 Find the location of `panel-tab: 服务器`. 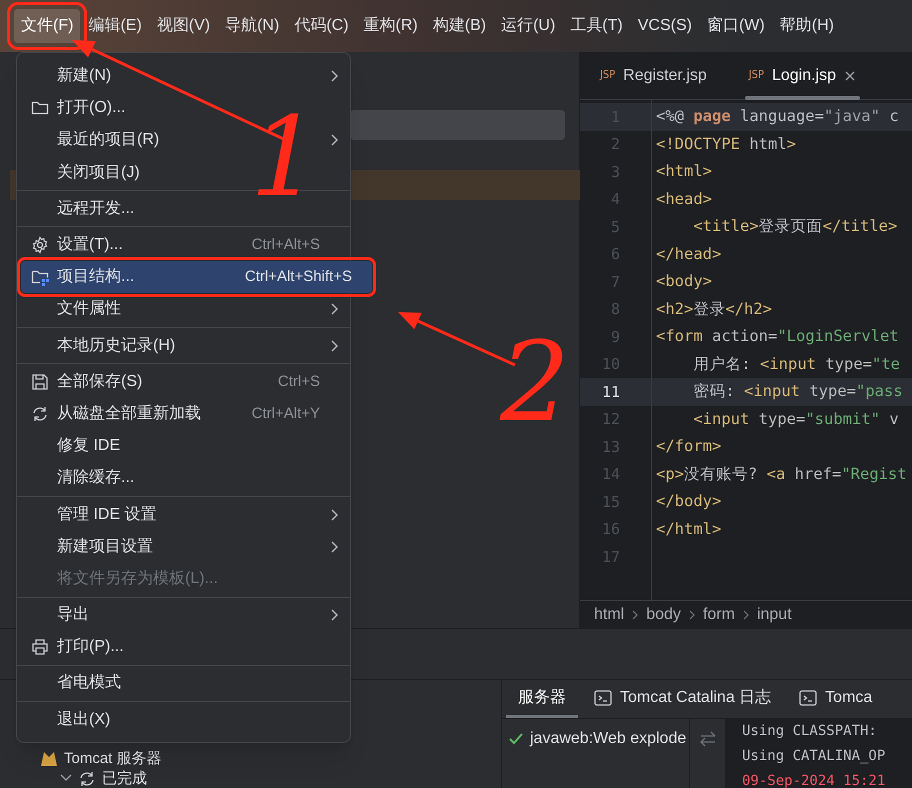

panel-tab: 服务器 is located at coordinates (542, 699).